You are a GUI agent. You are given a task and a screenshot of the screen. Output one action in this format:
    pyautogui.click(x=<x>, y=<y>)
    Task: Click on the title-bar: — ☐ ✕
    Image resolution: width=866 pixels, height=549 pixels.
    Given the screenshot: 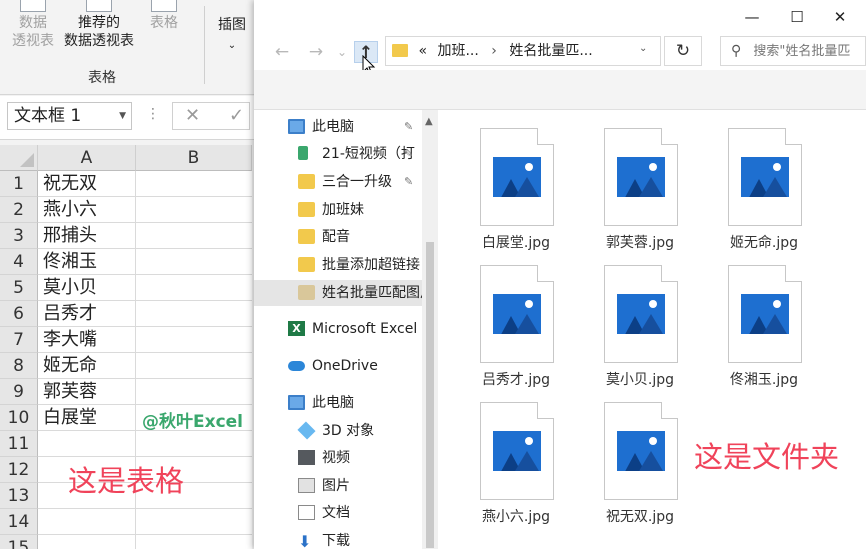 What is the action you would take?
    pyautogui.click(x=560, y=17)
    